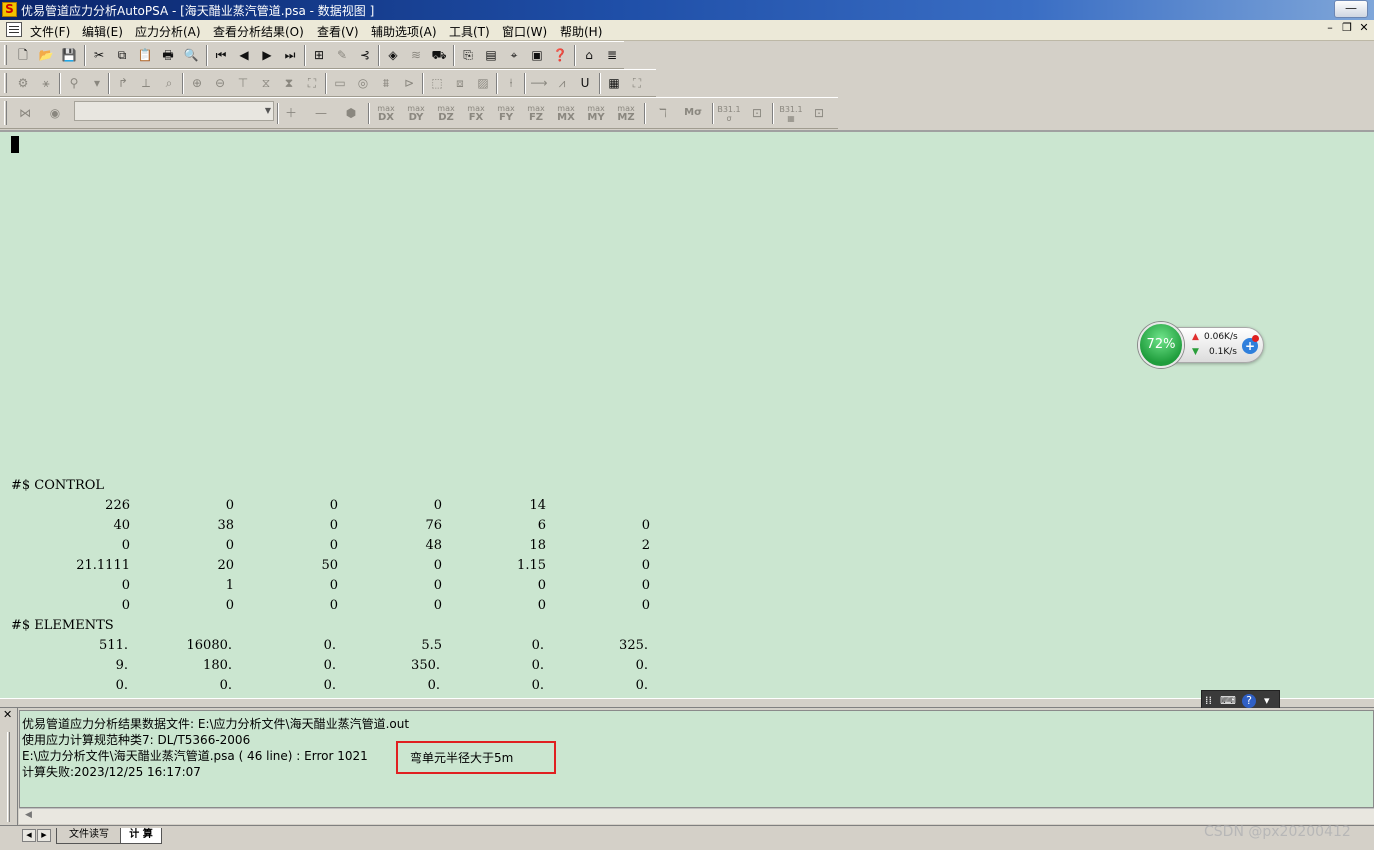 Image resolution: width=1374 pixels, height=850 pixels. What do you see at coordinates (468, 55) in the screenshot?
I see `copy-view-icon: ⎘` at bounding box center [468, 55].